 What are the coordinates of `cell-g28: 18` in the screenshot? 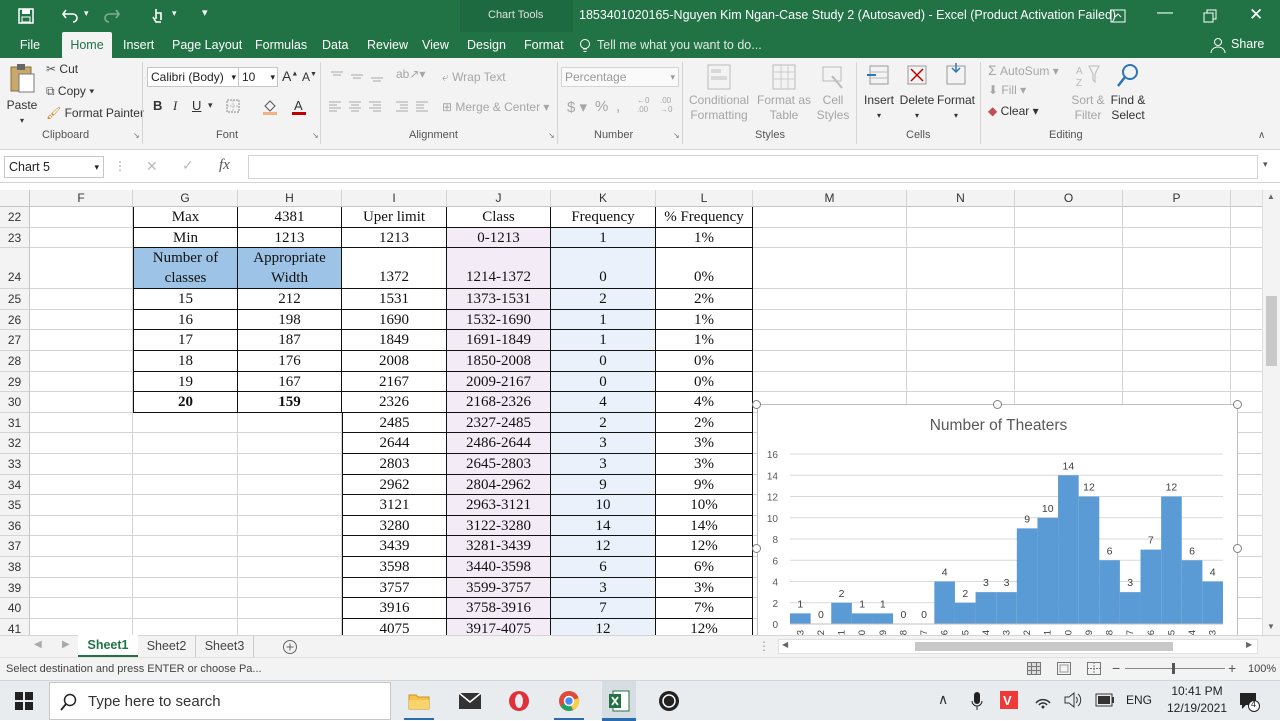 It's located at (185, 361).